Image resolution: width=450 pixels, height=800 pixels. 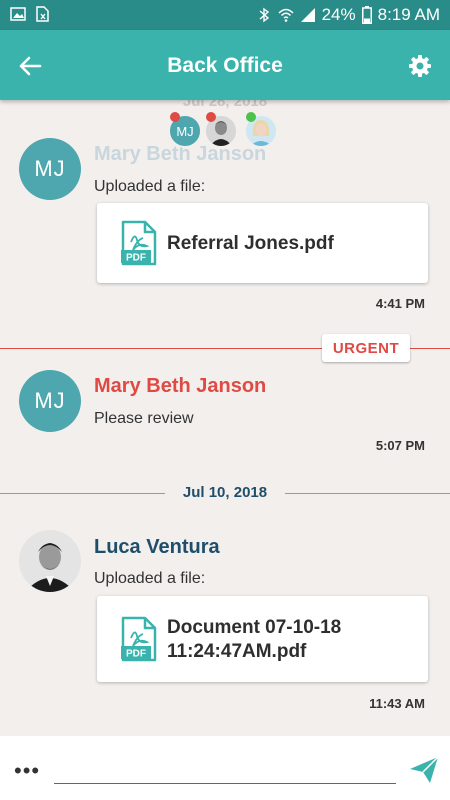 I want to click on message-input, so click(x=225, y=770).